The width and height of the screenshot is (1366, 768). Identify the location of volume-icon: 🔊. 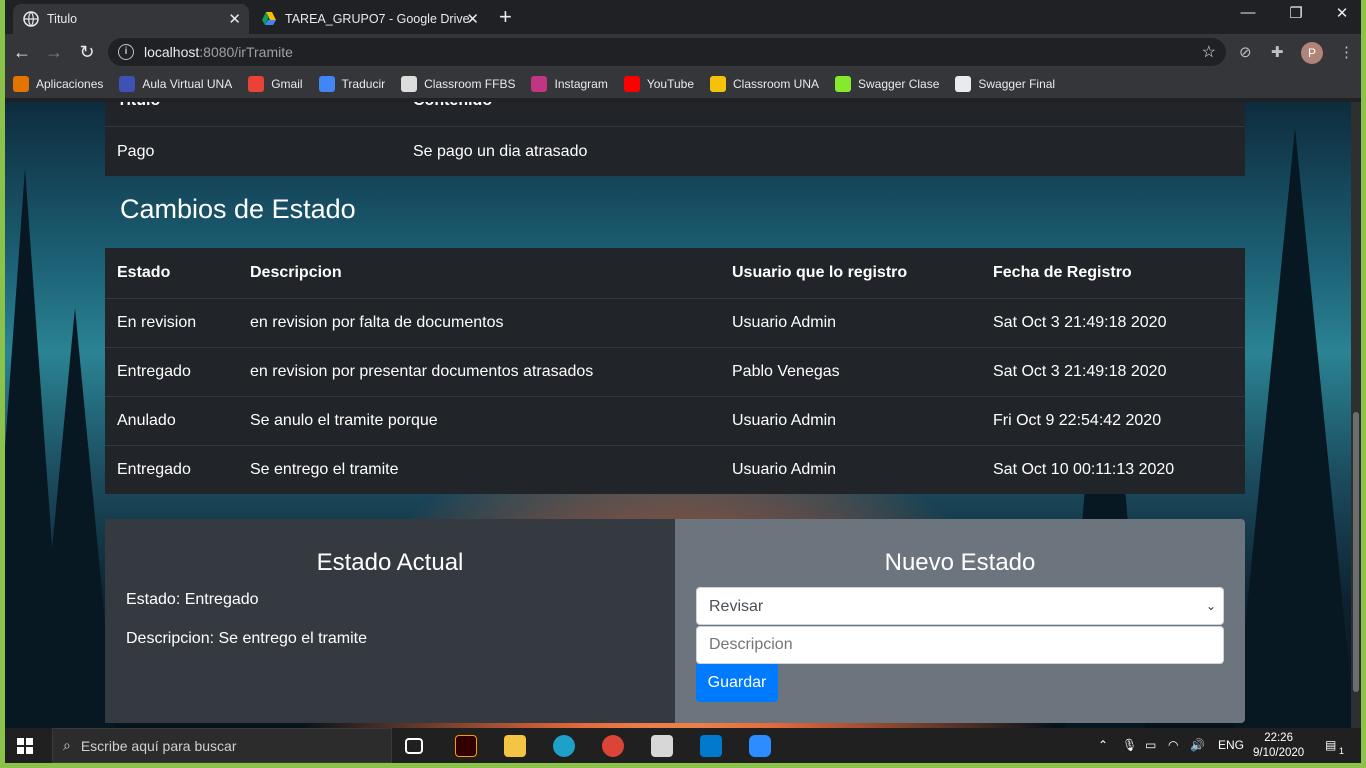
(1197, 745).